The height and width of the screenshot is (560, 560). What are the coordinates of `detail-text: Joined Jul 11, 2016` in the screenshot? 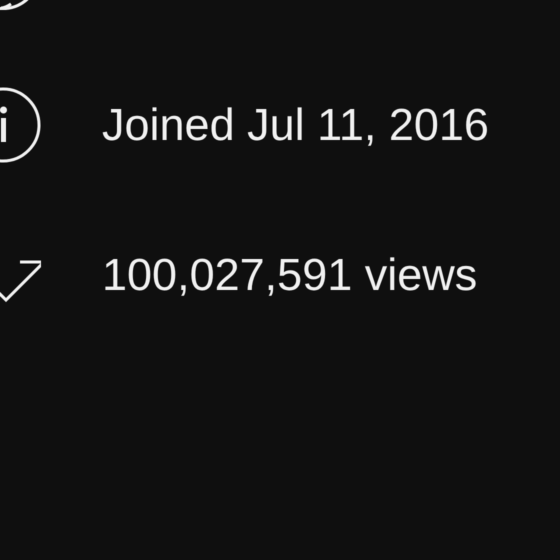 It's located at (295, 125).